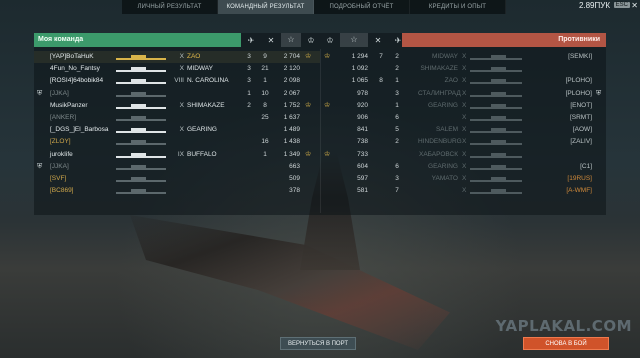  I want to click on my-team-row: [ROSI4]64bobik84 VIII N. CAROLINA 3 1 2 098, so click(177, 81).